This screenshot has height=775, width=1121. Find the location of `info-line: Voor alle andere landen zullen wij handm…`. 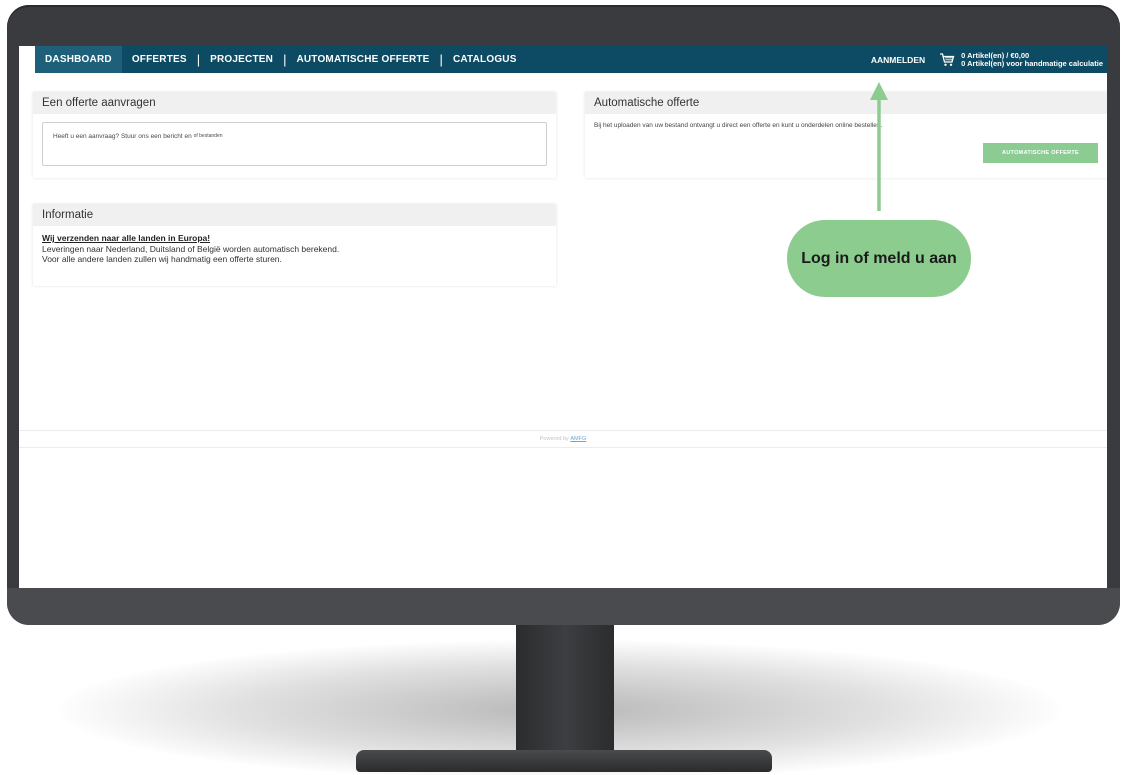

info-line: Voor alle andere landen zullen wij handm… is located at coordinates (162, 259).